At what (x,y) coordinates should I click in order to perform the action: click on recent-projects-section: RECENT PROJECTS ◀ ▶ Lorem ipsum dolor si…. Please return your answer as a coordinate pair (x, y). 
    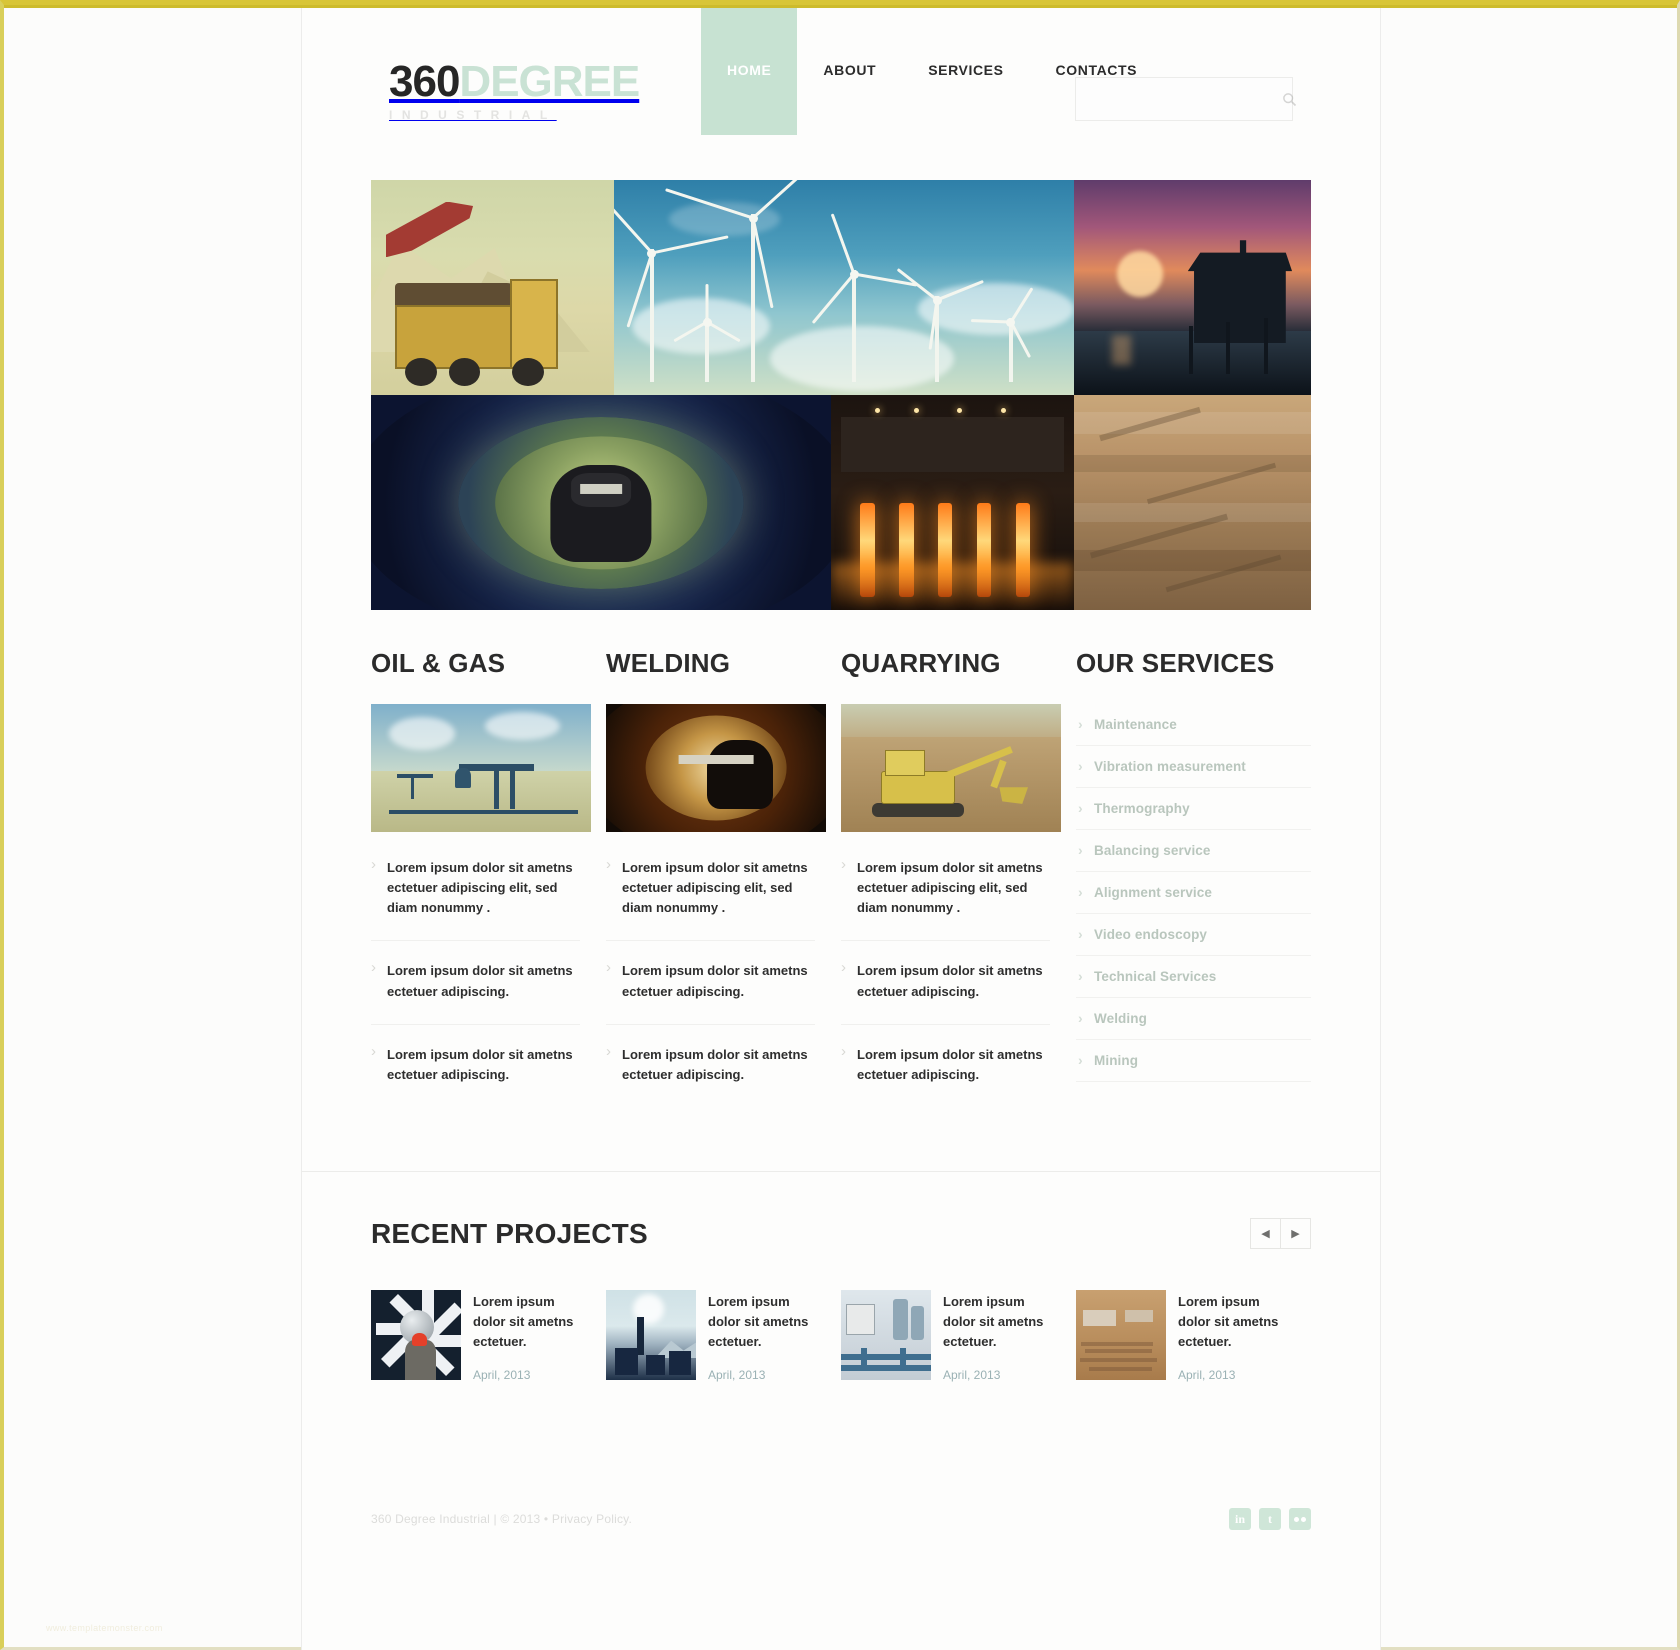
    Looking at the image, I should click on (841, 1277).